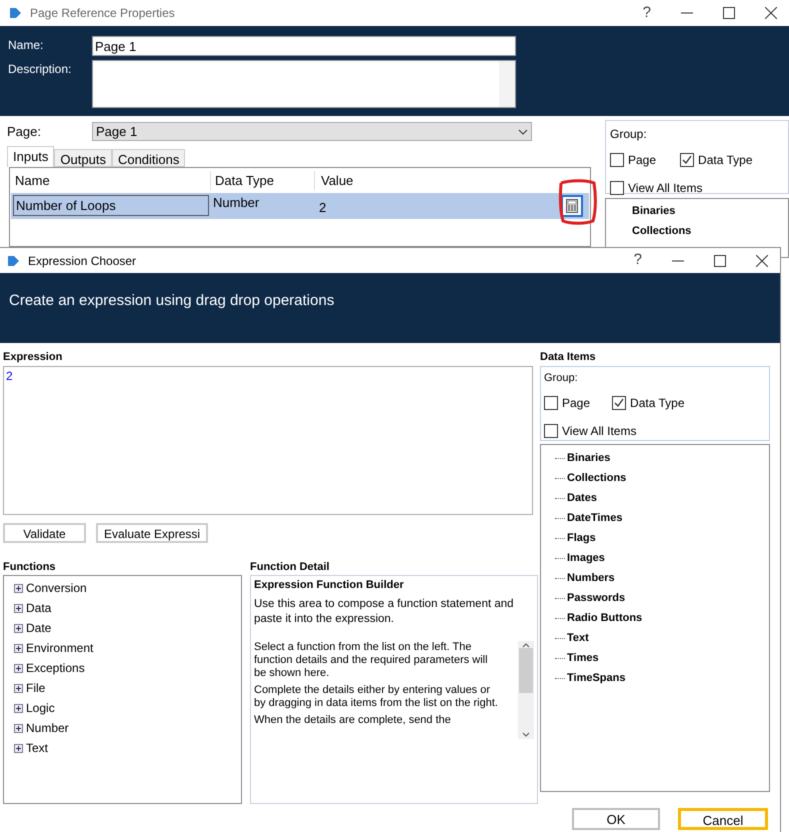  What do you see at coordinates (171, 300) in the screenshot?
I see `dialog-heading: Create an expression using drag drop operations` at bounding box center [171, 300].